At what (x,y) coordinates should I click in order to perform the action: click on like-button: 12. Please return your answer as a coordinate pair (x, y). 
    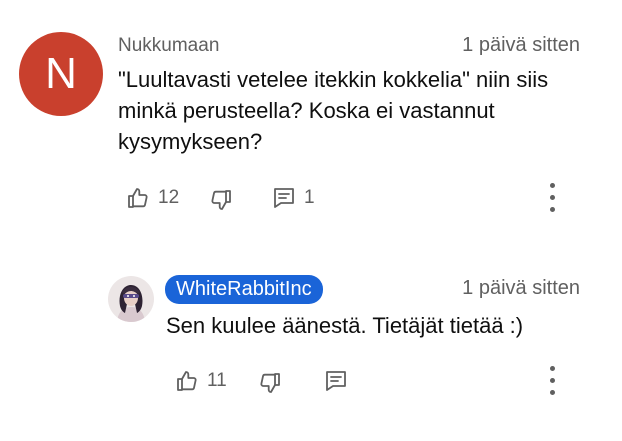
    Looking at the image, I should click on (152, 198).